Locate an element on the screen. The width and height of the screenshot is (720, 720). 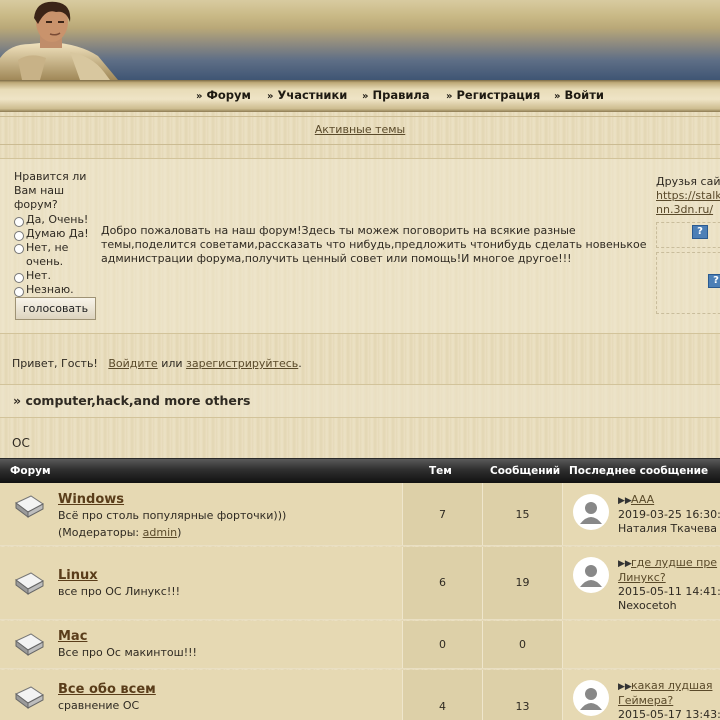
active-topics-bar: Активные темы is located at coordinates (360, 130).